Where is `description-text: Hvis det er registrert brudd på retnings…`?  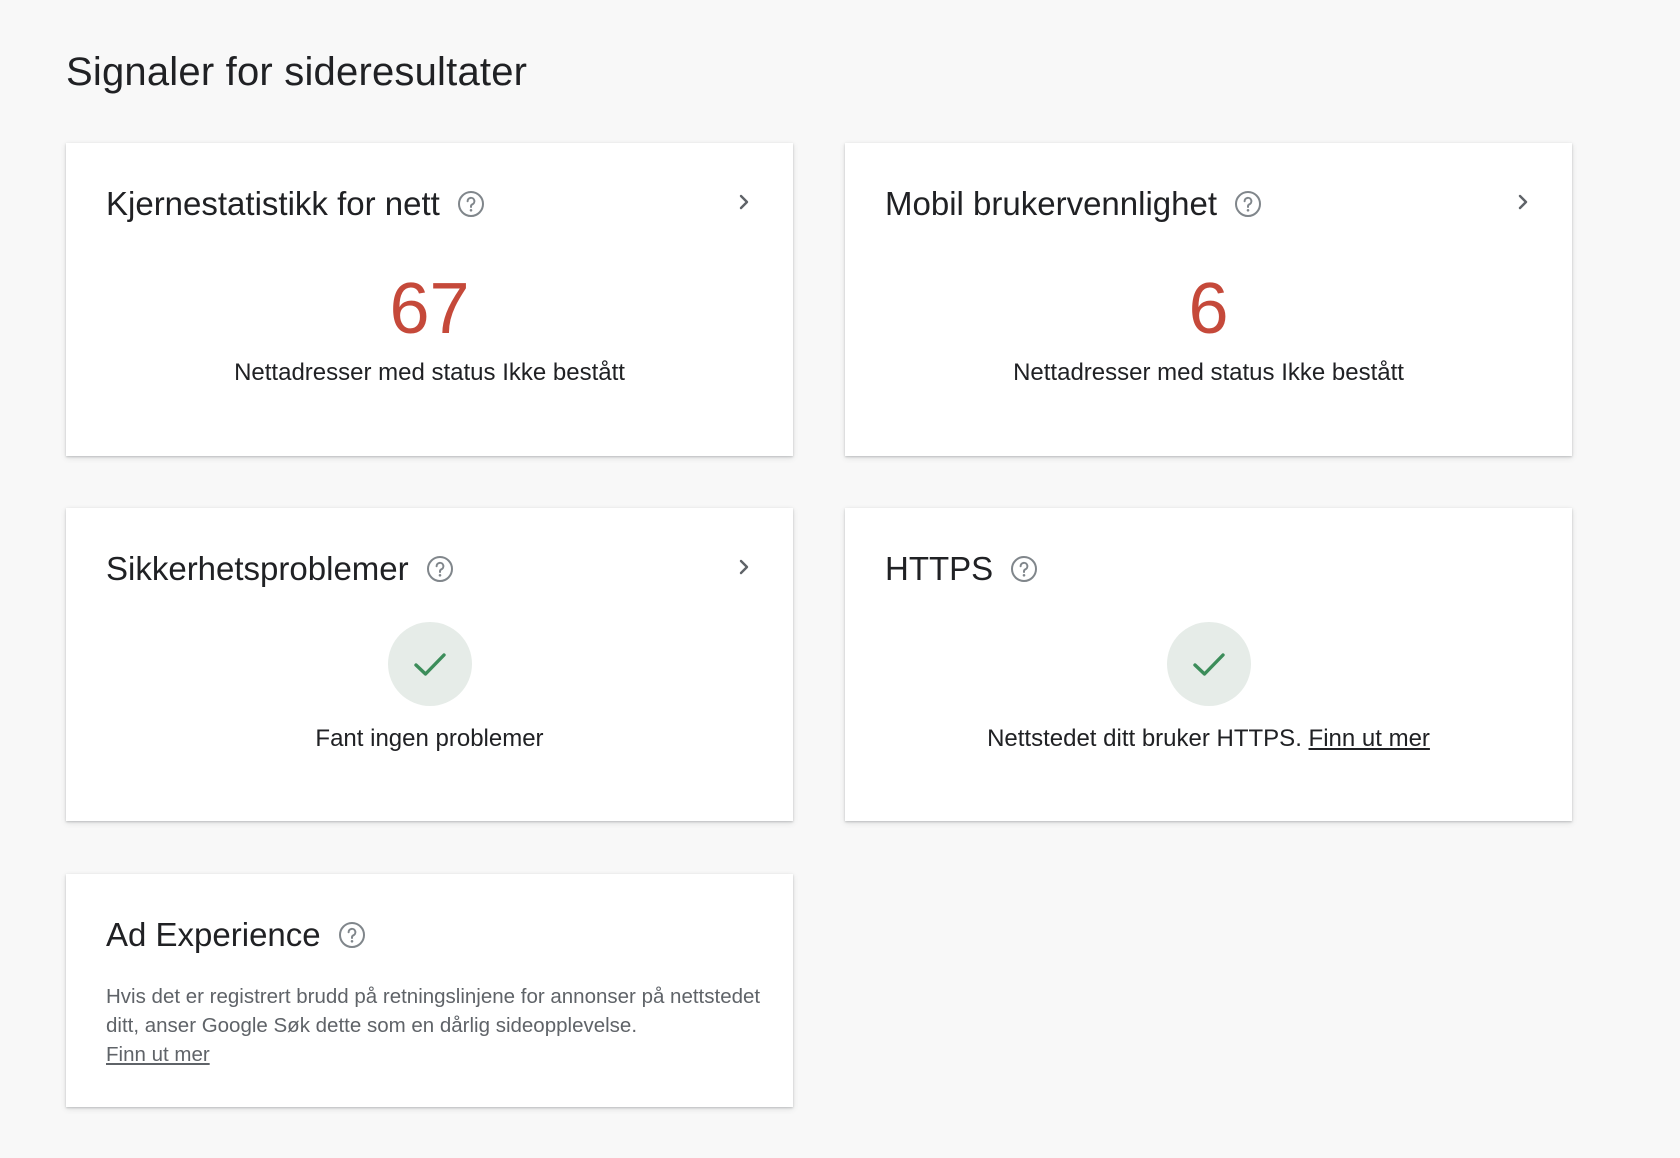 description-text: Hvis det er registrert brudd på retnings… is located at coordinates (433, 1011).